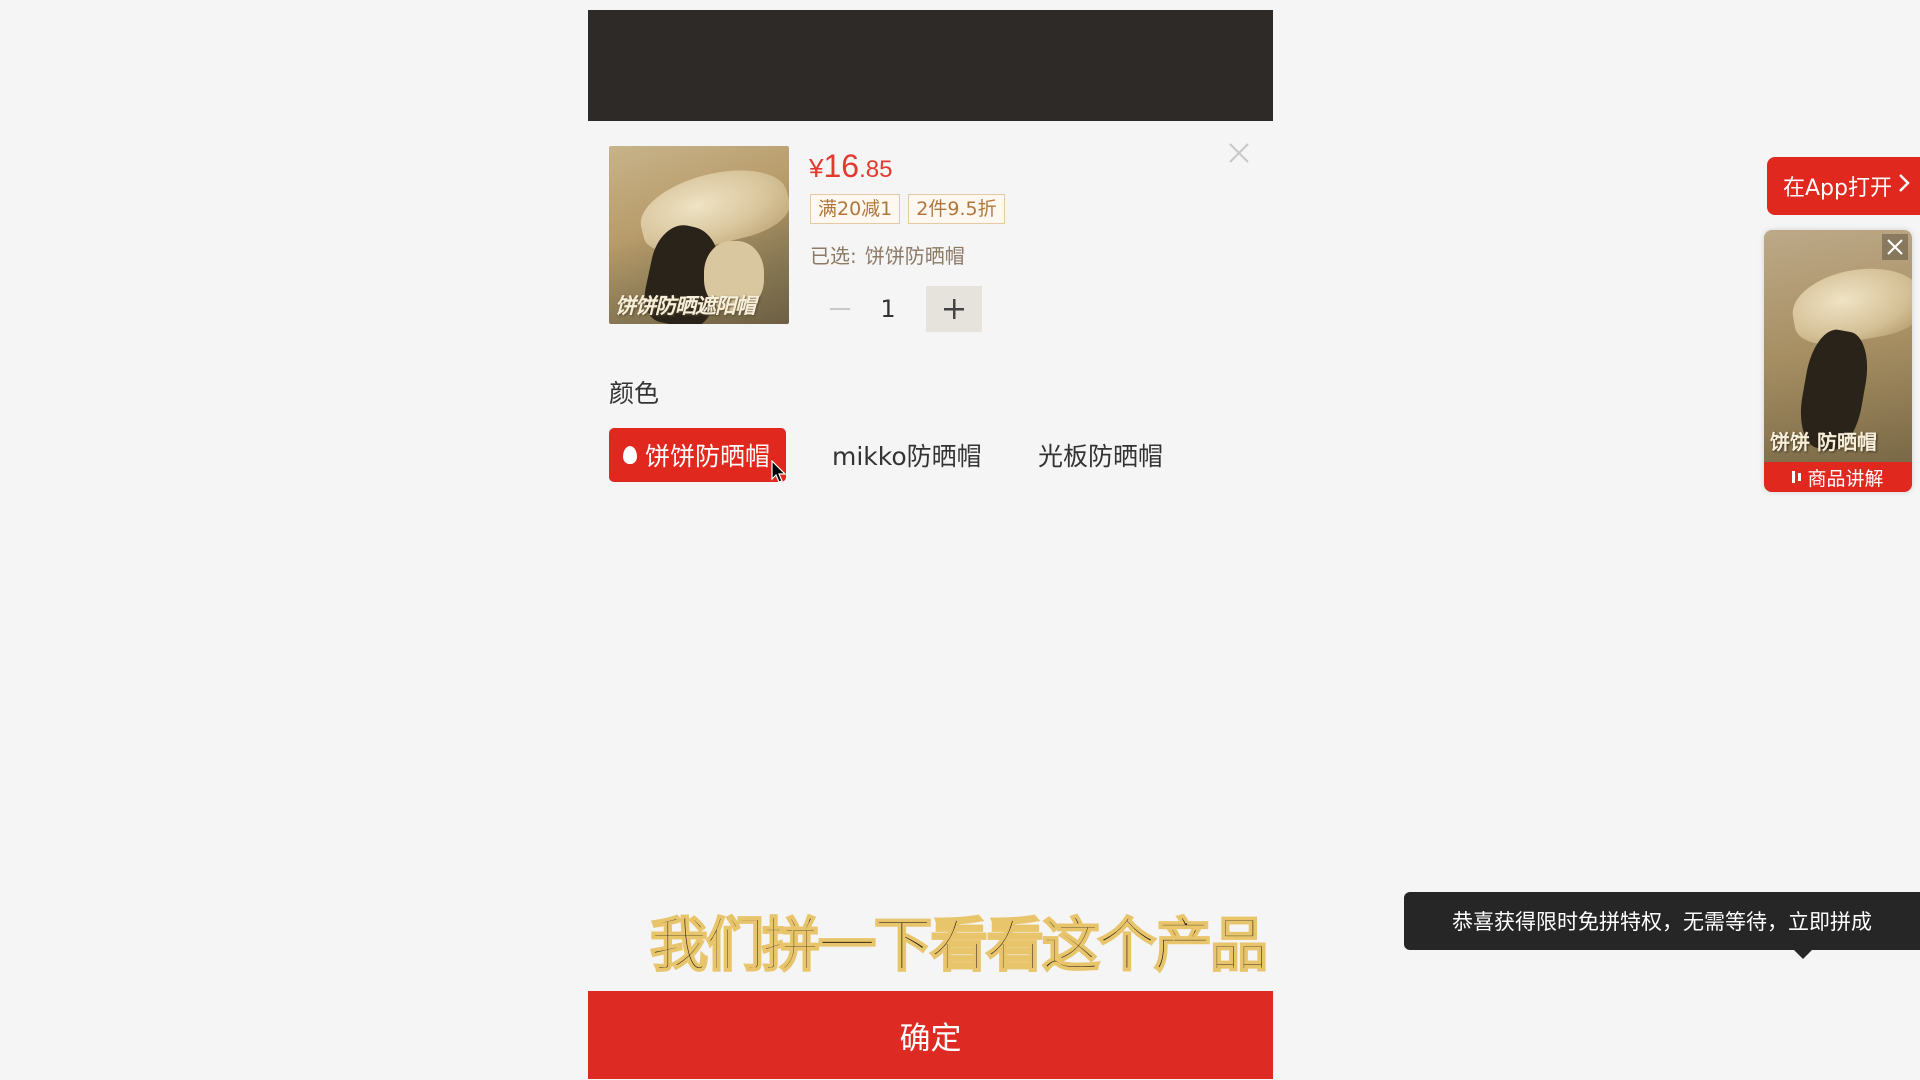  I want to click on spec-title: 颜色, so click(634, 393).